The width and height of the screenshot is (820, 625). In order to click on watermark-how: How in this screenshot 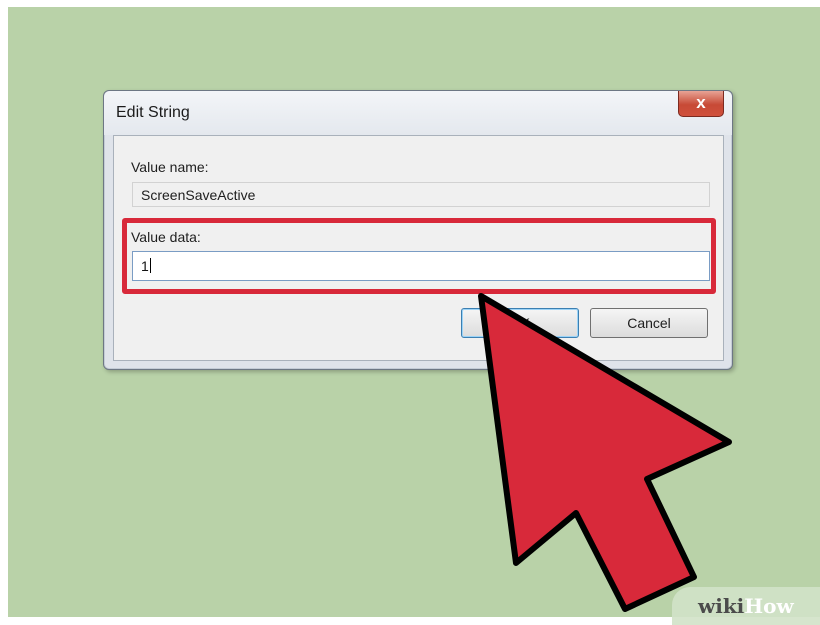, I will do `click(769, 606)`.